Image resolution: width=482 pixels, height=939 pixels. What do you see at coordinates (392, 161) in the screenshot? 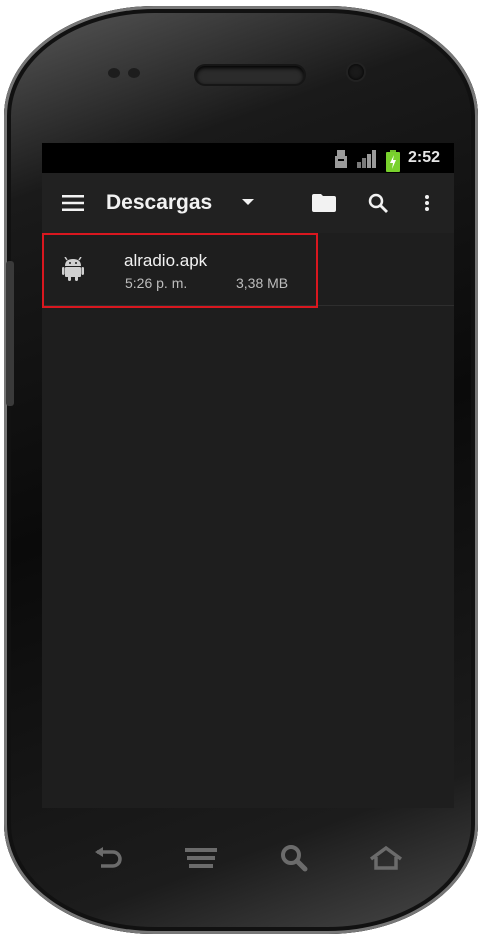
I see `battery-charging-icon` at bounding box center [392, 161].